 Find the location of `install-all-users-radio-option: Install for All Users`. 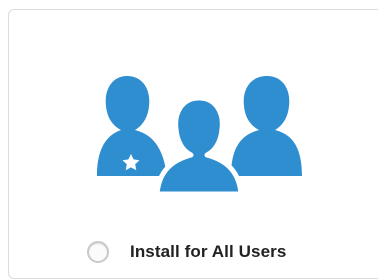

install-all-users-radio-option: Install for All Users is located at coordinates (186, 252).